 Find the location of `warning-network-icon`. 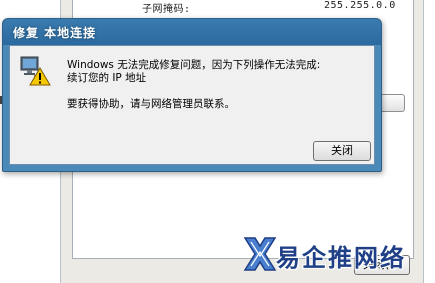

warning-network-icon is located at coordinates (35, 71).